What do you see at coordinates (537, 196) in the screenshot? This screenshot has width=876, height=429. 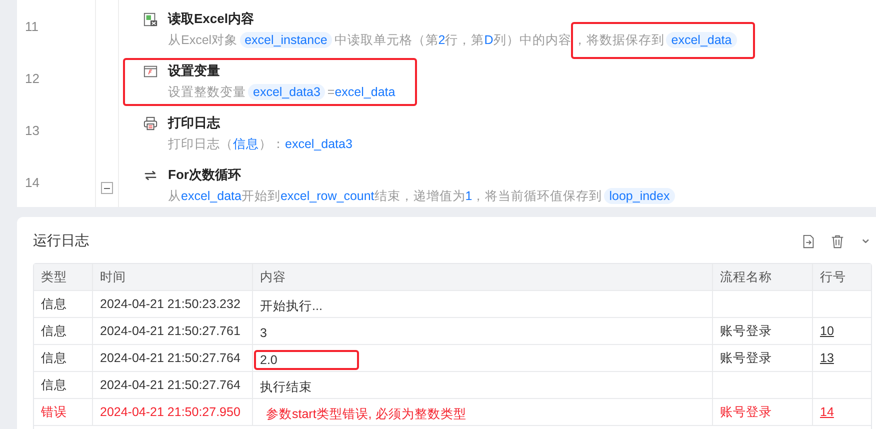 I see `description-text: ，将当前循环值保存到` at bounding box center [537, 196].